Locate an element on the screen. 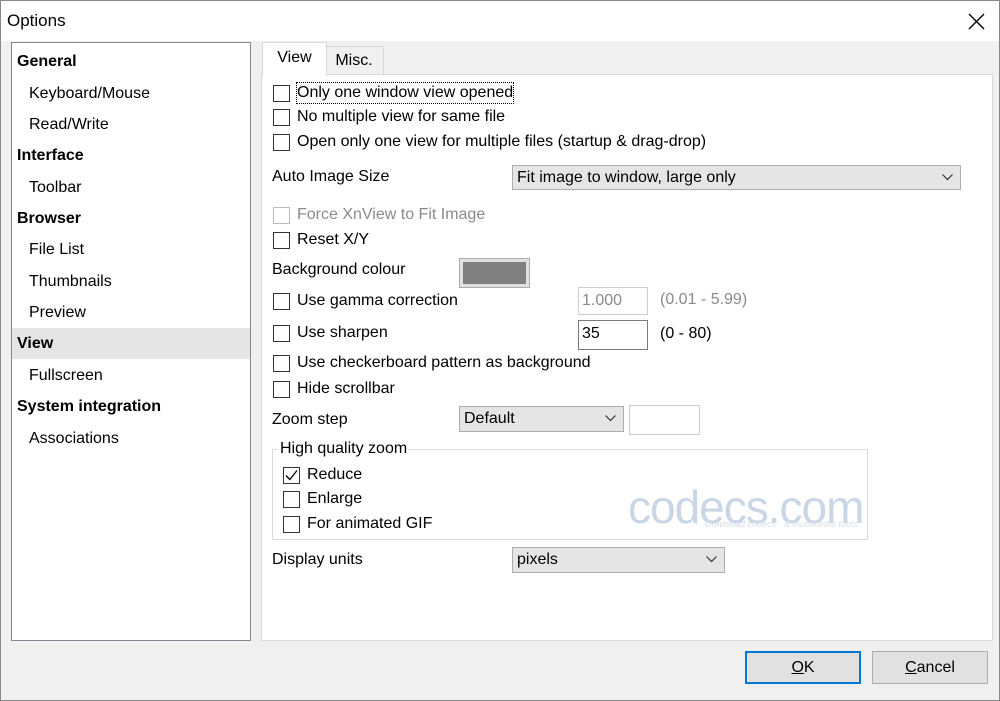 The image size is (1000, 701). sharpen-input: 35 is located at coordinates (613, 335).